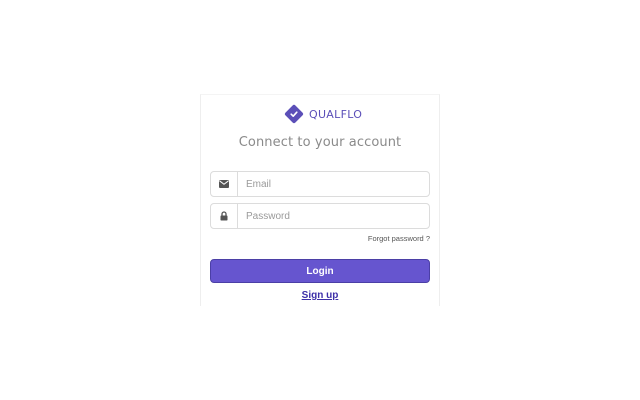 This screenshot has height=400, width=640. What do you see at coordinates (333, 216) in the screenshot?
I see `password-input` at bounding box center [333, 216].